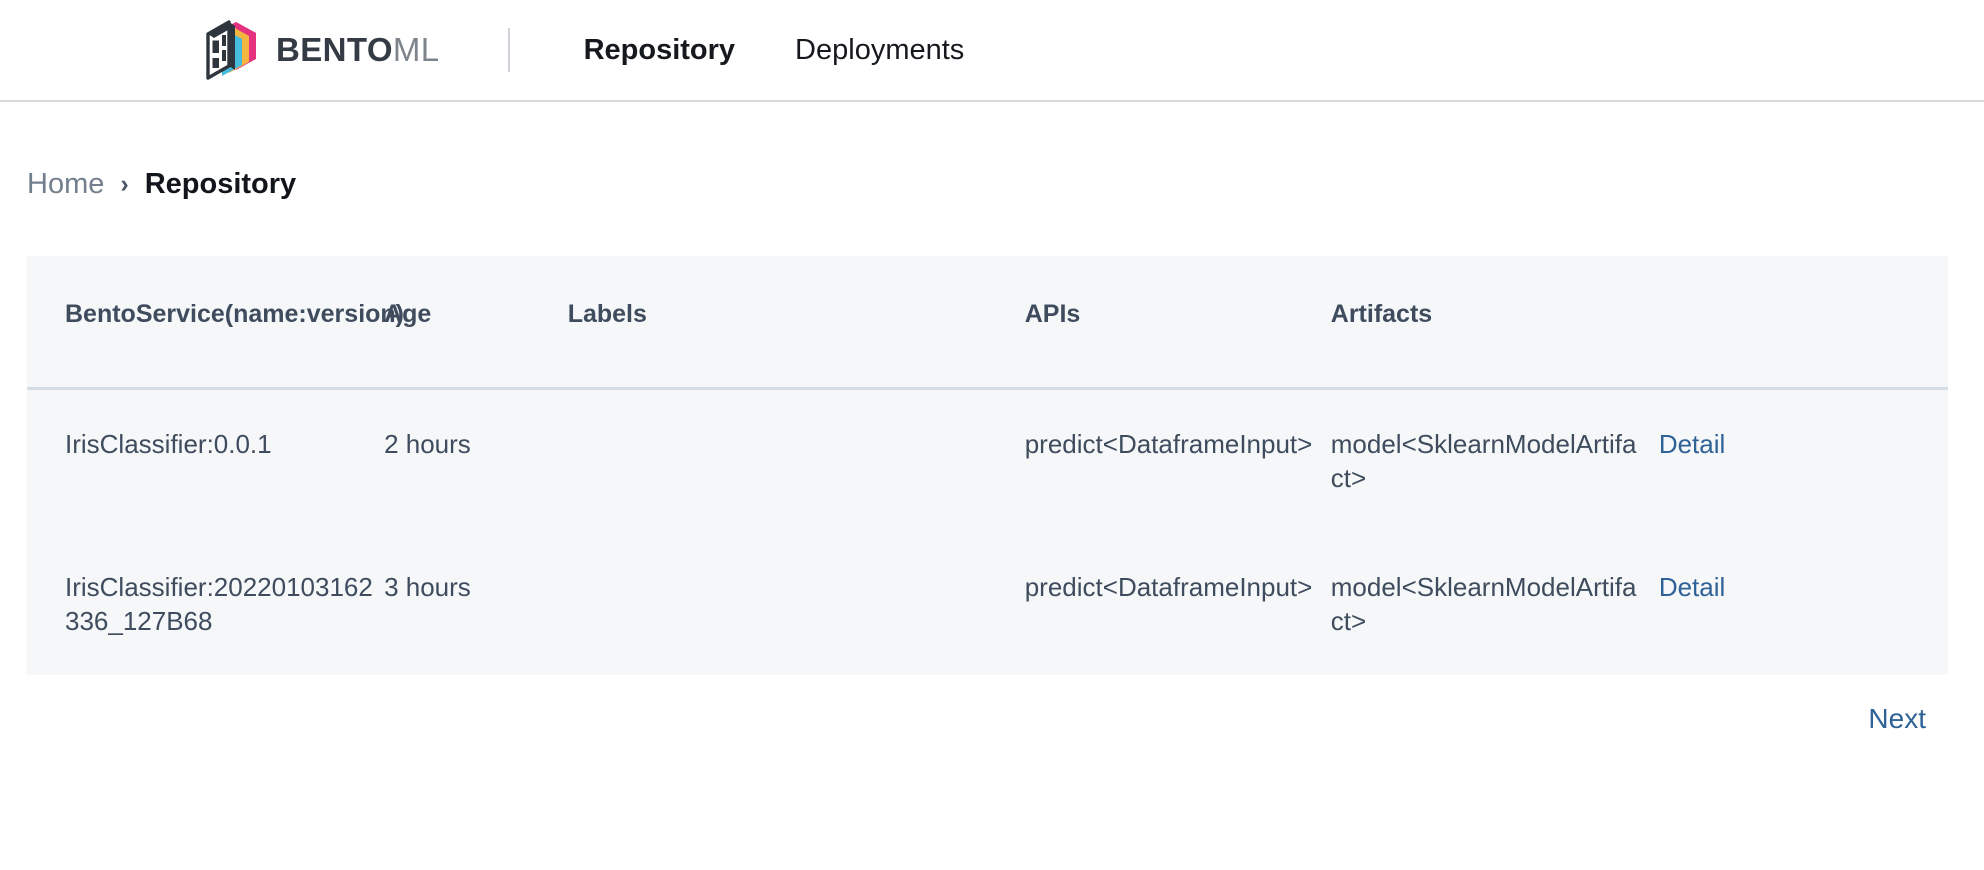 The width and height of the screenshot is (1984, 870). What do you see at coordinates (220, 183) in the screenshot?
I see `breadcrumb-item-repository: Repository` at bounding box center [220, 183].